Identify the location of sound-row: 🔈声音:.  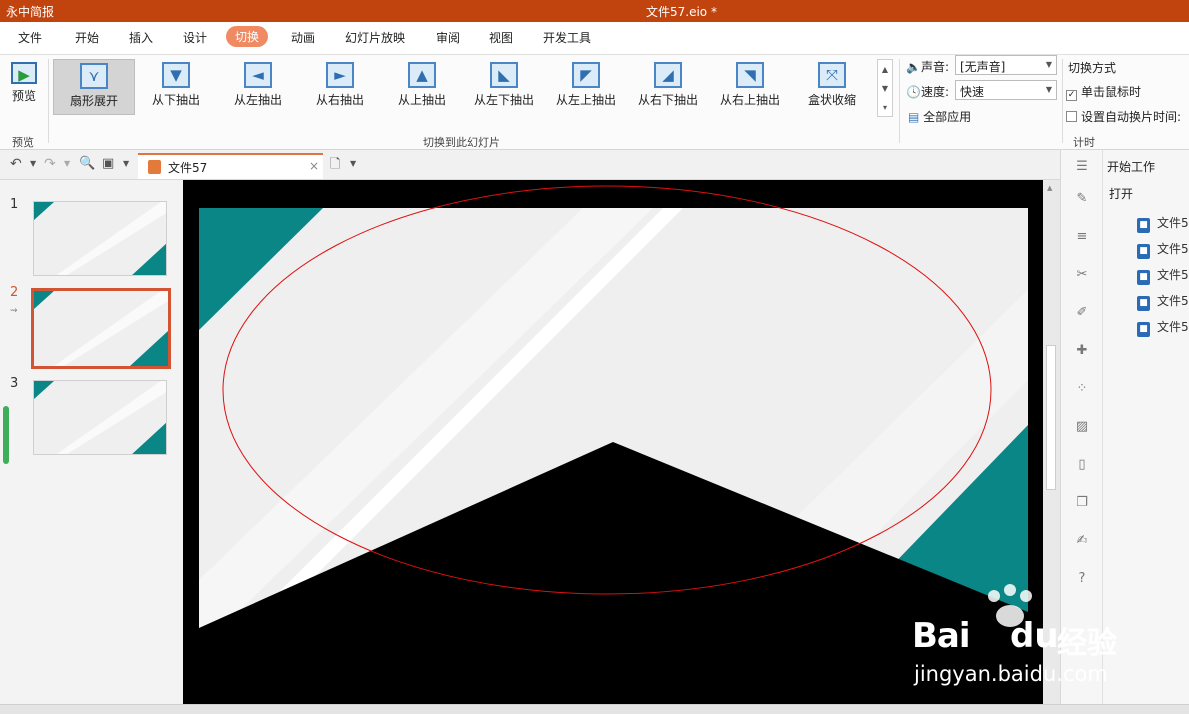
(927, 66).